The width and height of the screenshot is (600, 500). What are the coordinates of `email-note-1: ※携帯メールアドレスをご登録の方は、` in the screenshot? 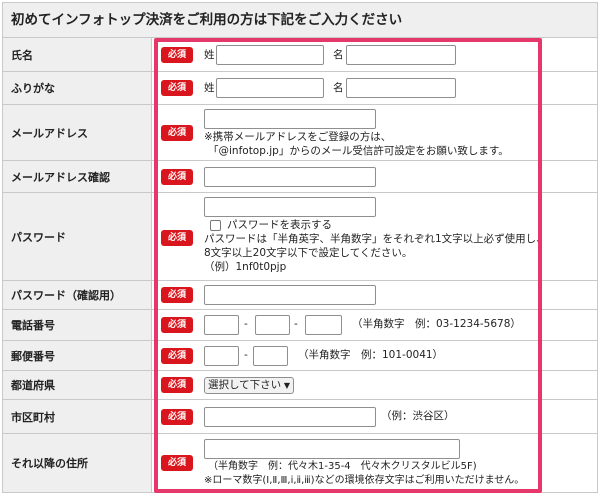 It's located at (298, 137).